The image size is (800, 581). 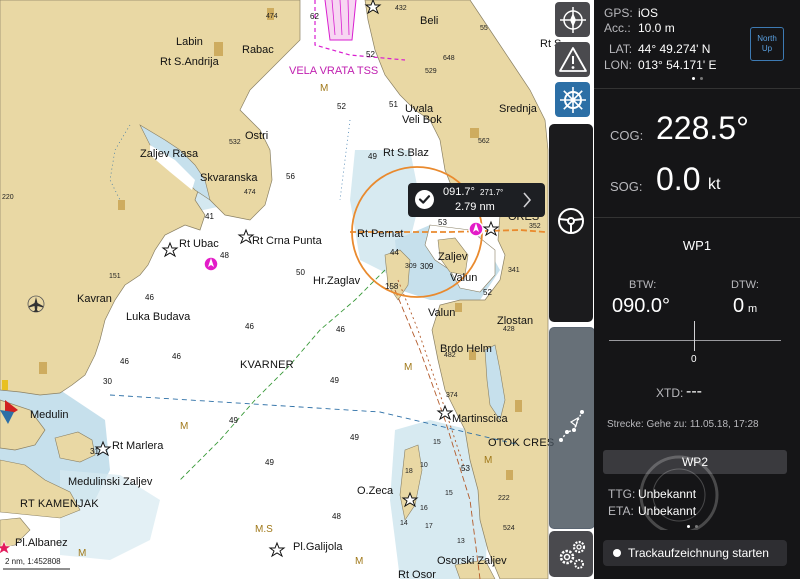 I want to click on ship-wheel-icon, so click(x=572, y=99).